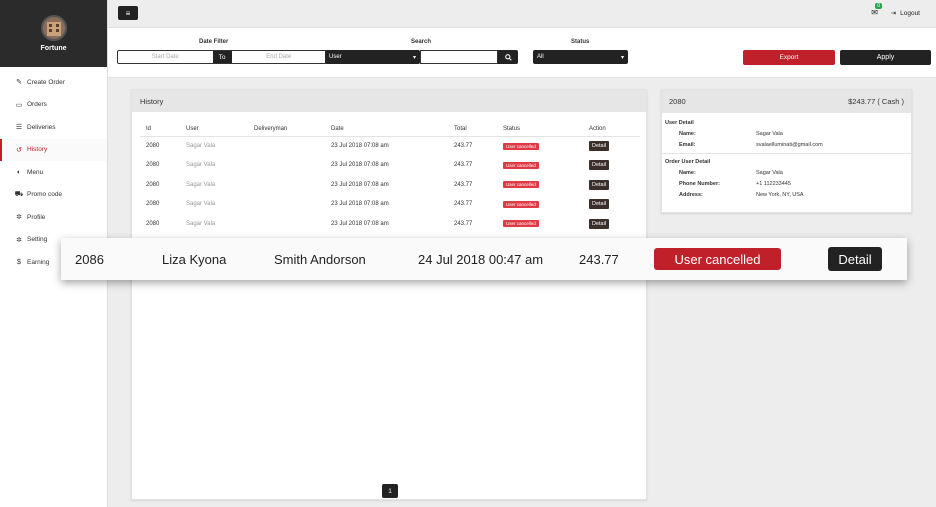  What do you see at coordinates (459, 57) in the screenshot?
I see `search-input` at bounding box center [459, 57].